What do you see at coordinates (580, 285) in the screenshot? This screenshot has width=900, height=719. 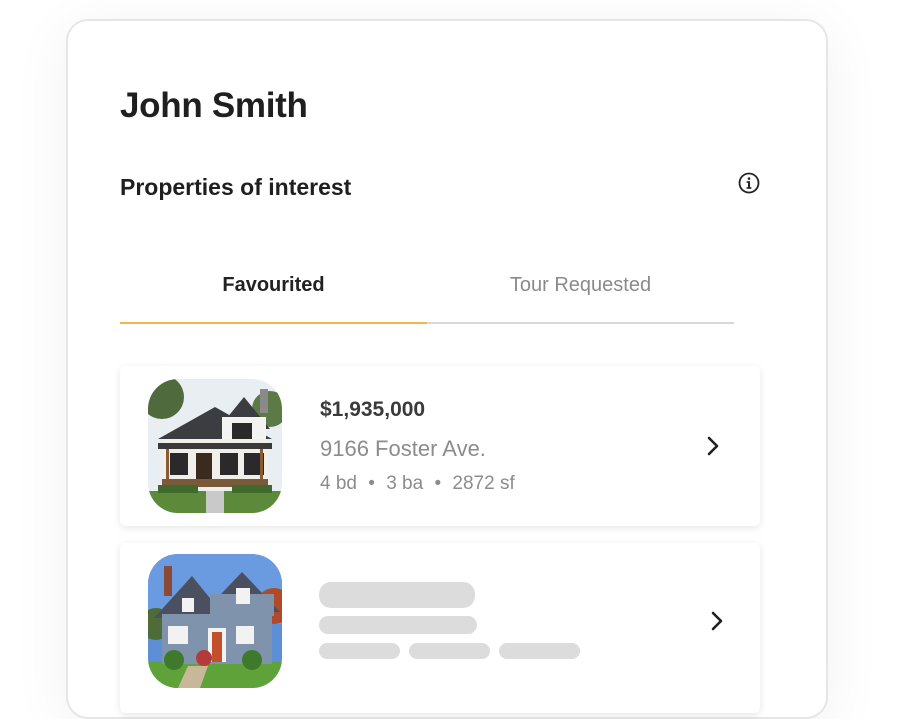 I see `tab-tour-requested-label: Tour Requested` at bounding box center [580, 285].